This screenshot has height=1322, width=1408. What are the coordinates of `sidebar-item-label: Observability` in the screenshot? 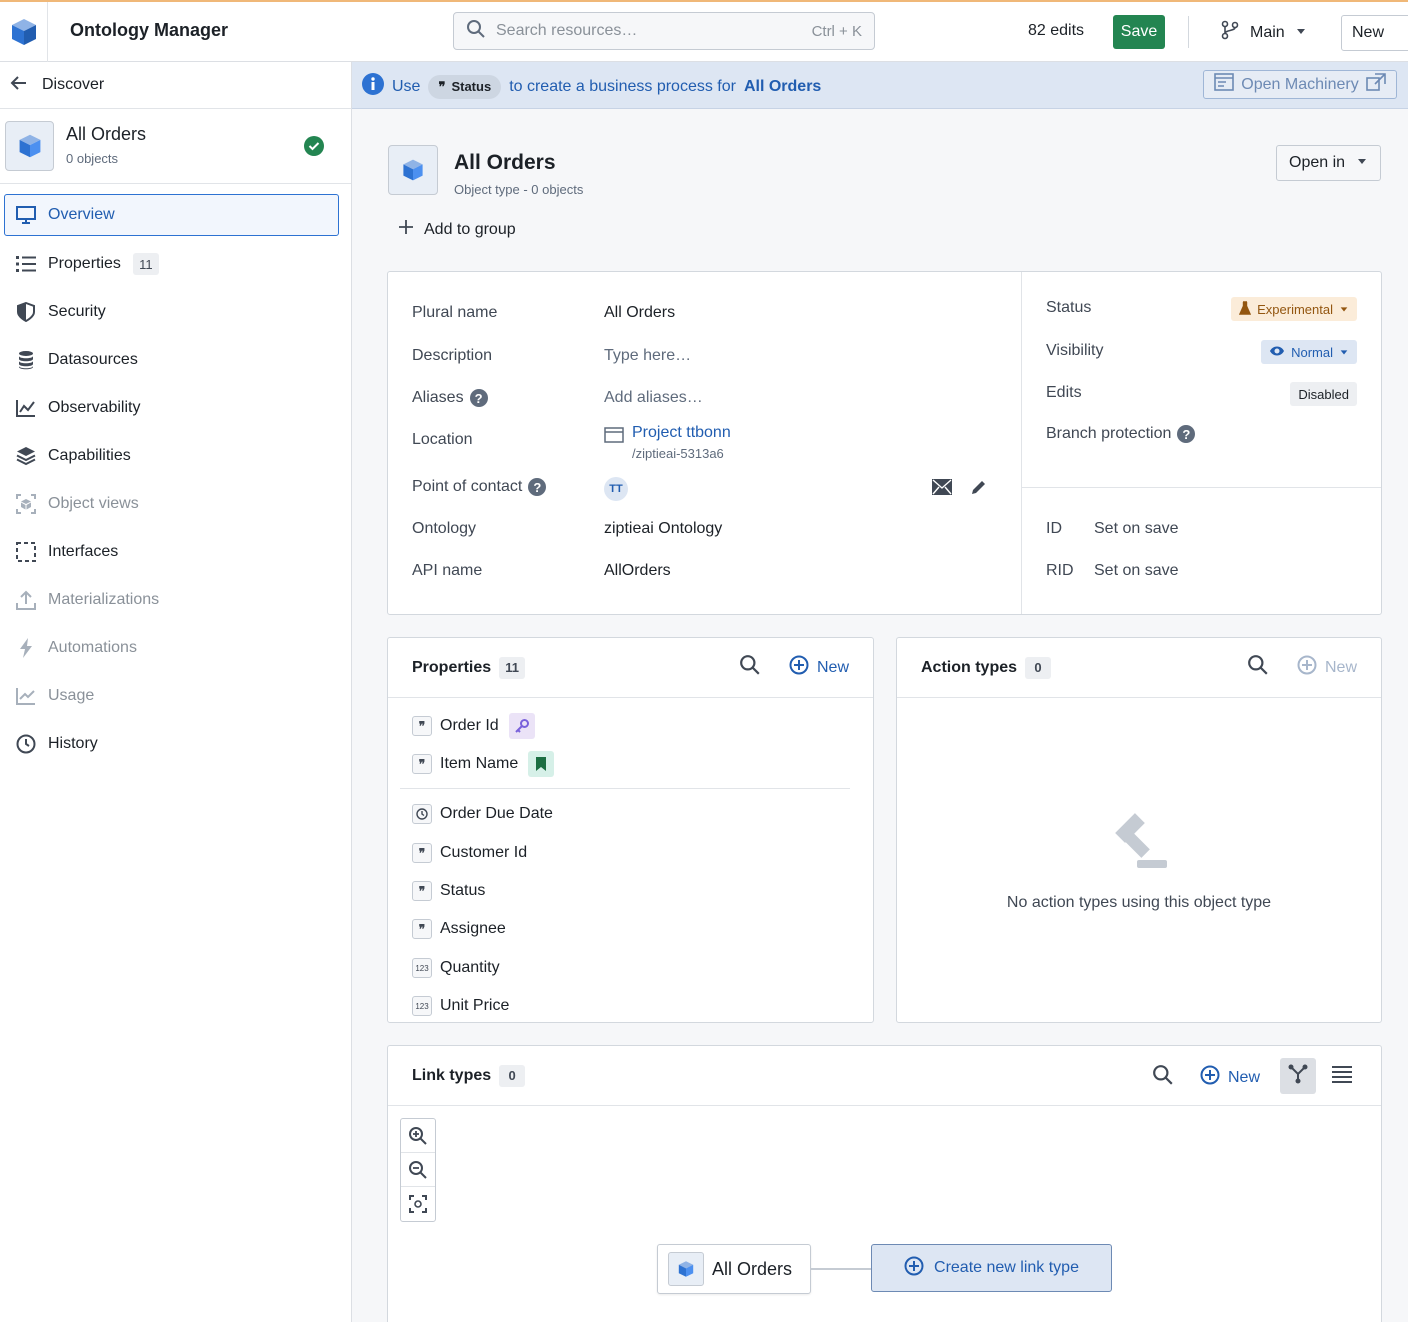 It's located at (94, 407).